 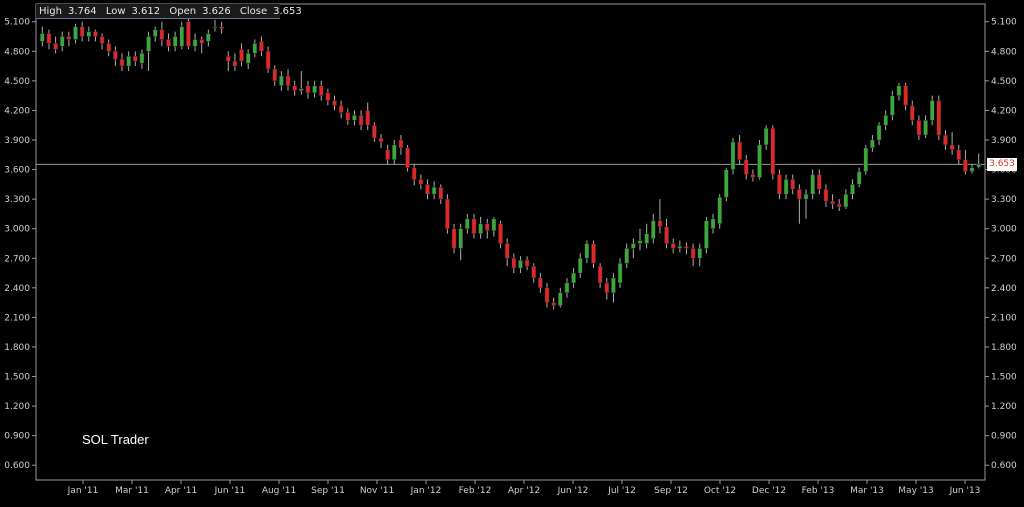 What do you see at coordinates (573, 491) in the screenshot?
I see `x-tick-label: Jun '12` at bounding box center [573, 491].